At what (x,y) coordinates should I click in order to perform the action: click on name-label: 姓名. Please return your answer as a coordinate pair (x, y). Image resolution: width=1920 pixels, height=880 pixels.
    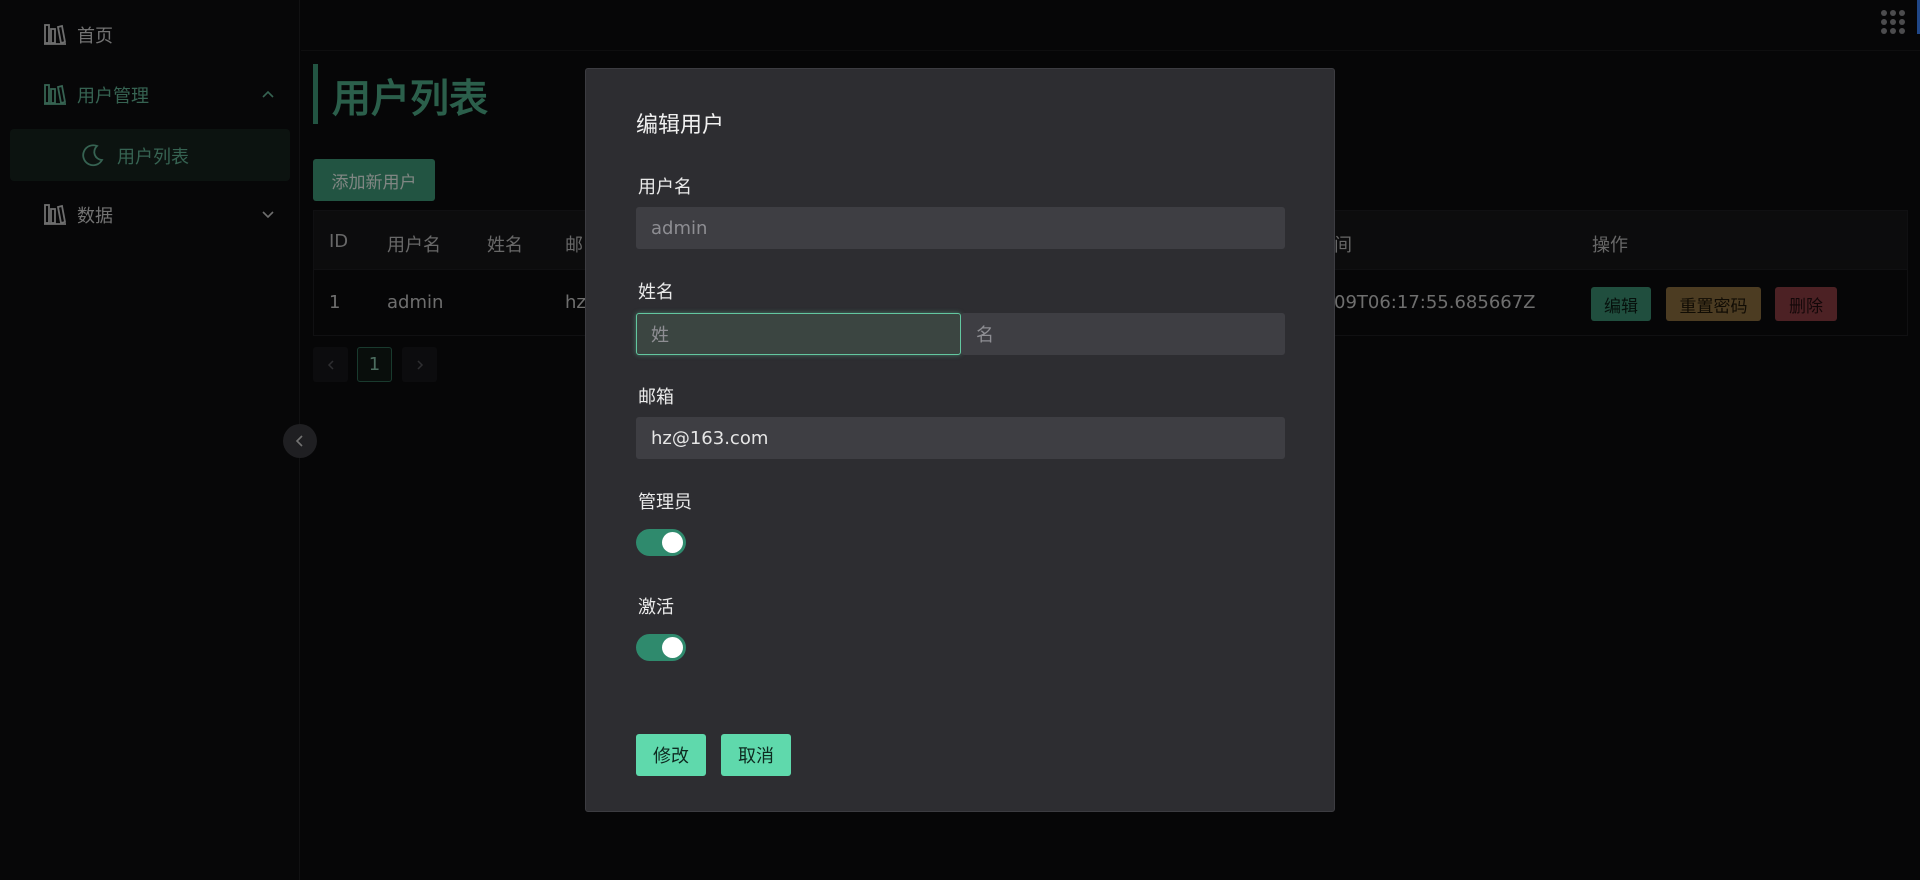
    Looking at the image, I should click on (656, 292).